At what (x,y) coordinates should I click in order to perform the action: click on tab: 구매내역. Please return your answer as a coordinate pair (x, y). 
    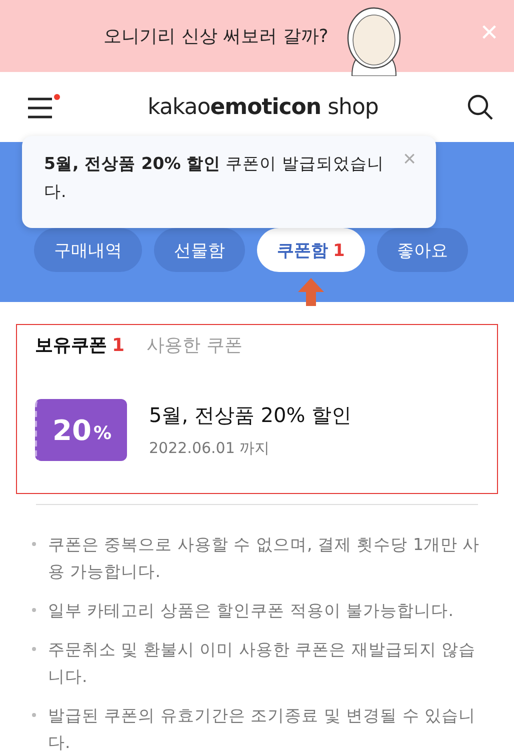
    Looking at the image, I should click on (88, 250).